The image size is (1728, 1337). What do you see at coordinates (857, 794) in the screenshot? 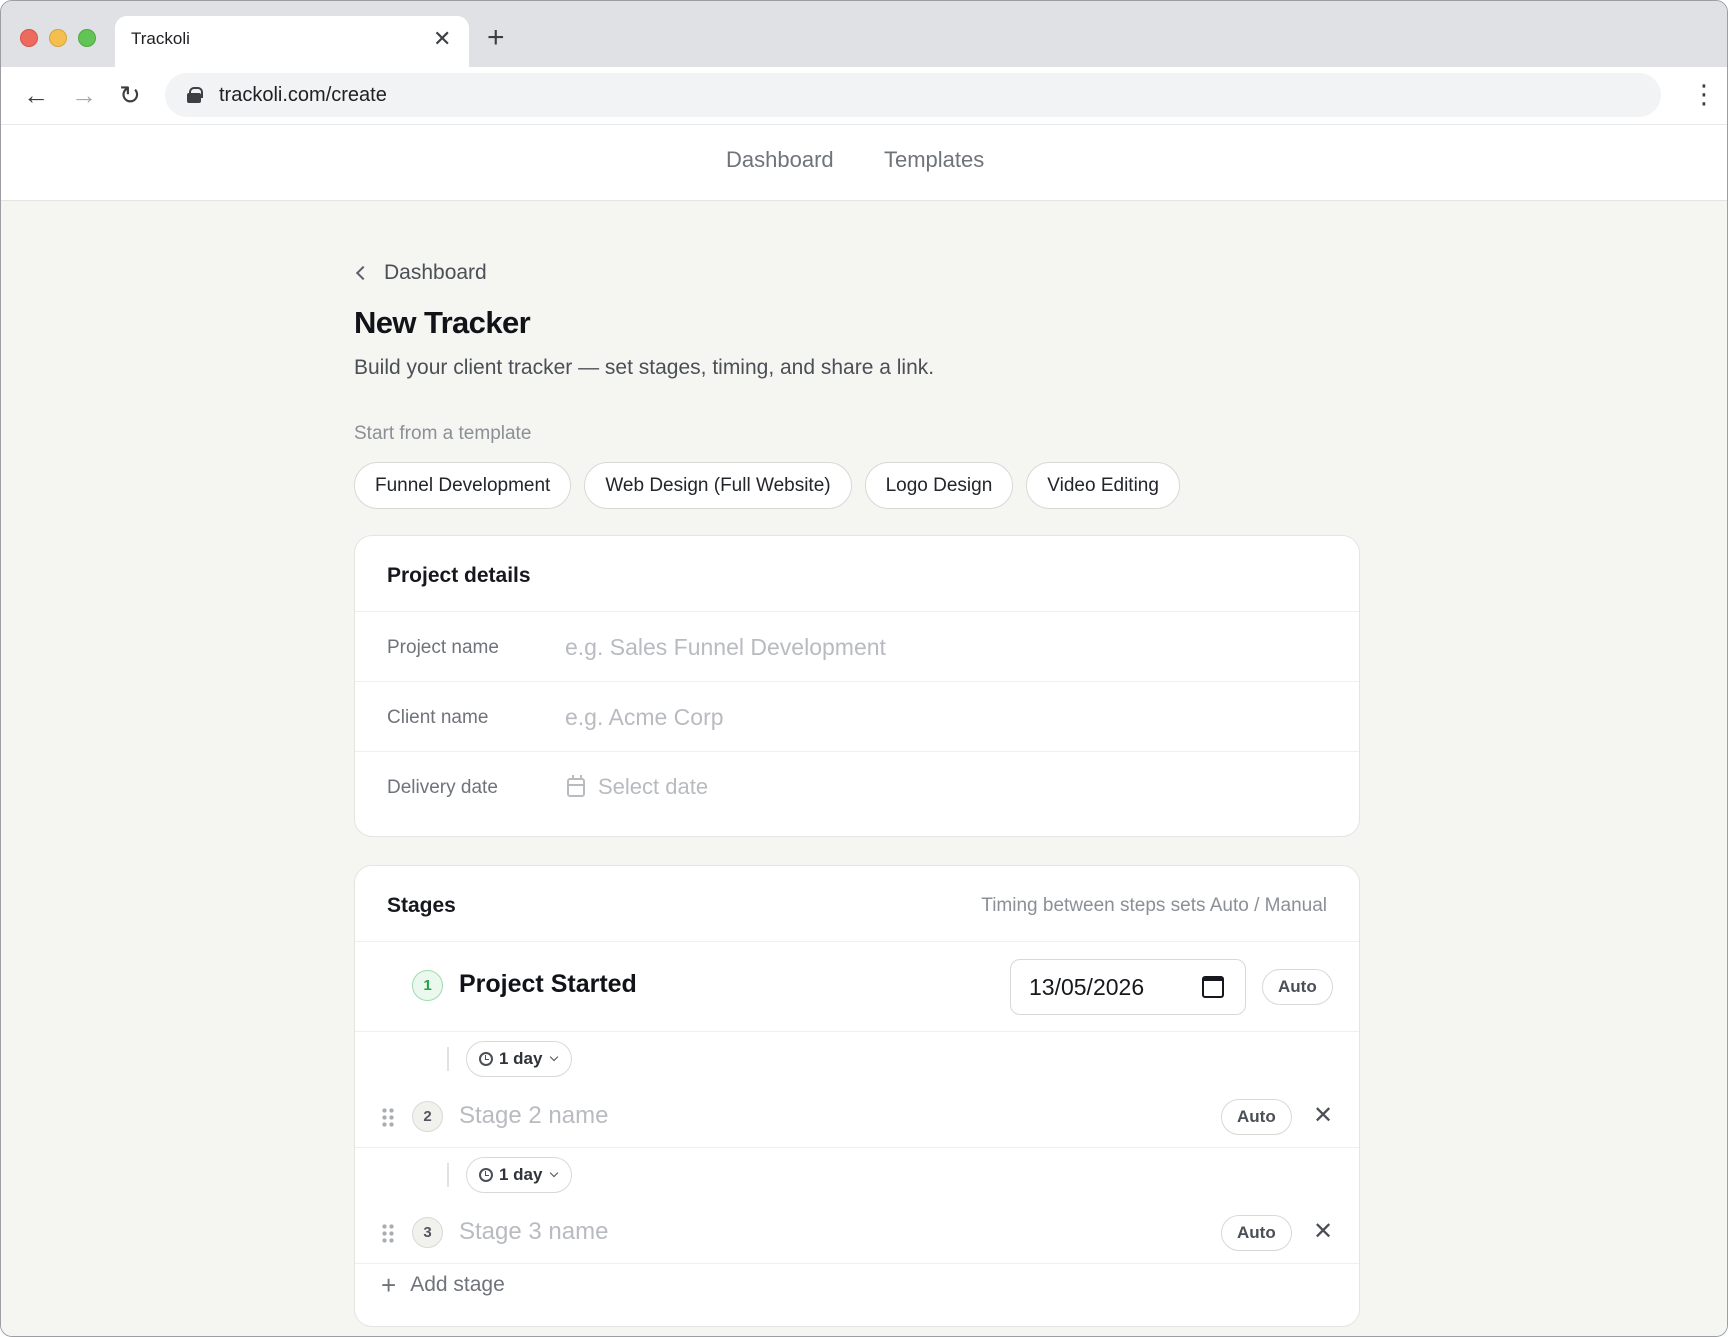
I see `delivery-date-row: Delivery date Select date` at bounding box center [857, 794].